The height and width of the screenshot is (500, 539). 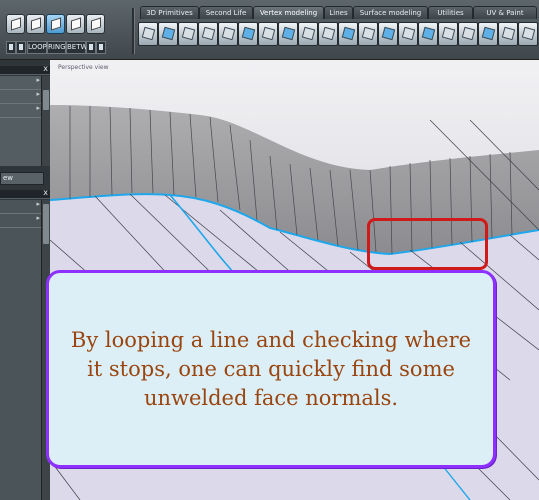 What do you see at coordinates (75, 24) in the screenshot?
I see `face-select-icon` at bounding box center [75, 24].